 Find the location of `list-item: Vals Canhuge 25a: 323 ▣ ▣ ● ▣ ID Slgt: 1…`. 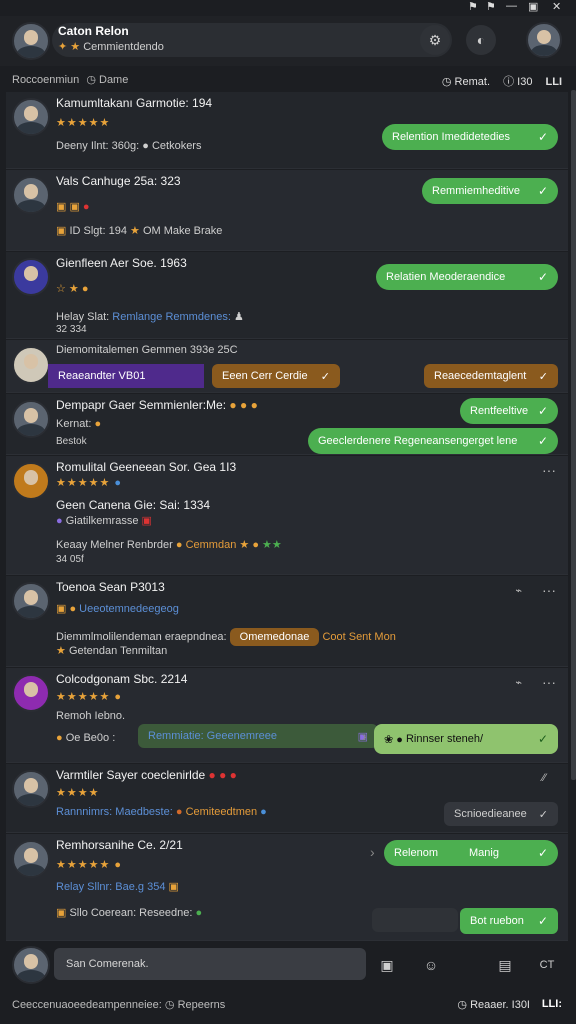

list-item: Vals Canhuge 25a: 323 ▣ ▣ ● ▣ ID Slgt: 1… is located at coordinates (287, 210).